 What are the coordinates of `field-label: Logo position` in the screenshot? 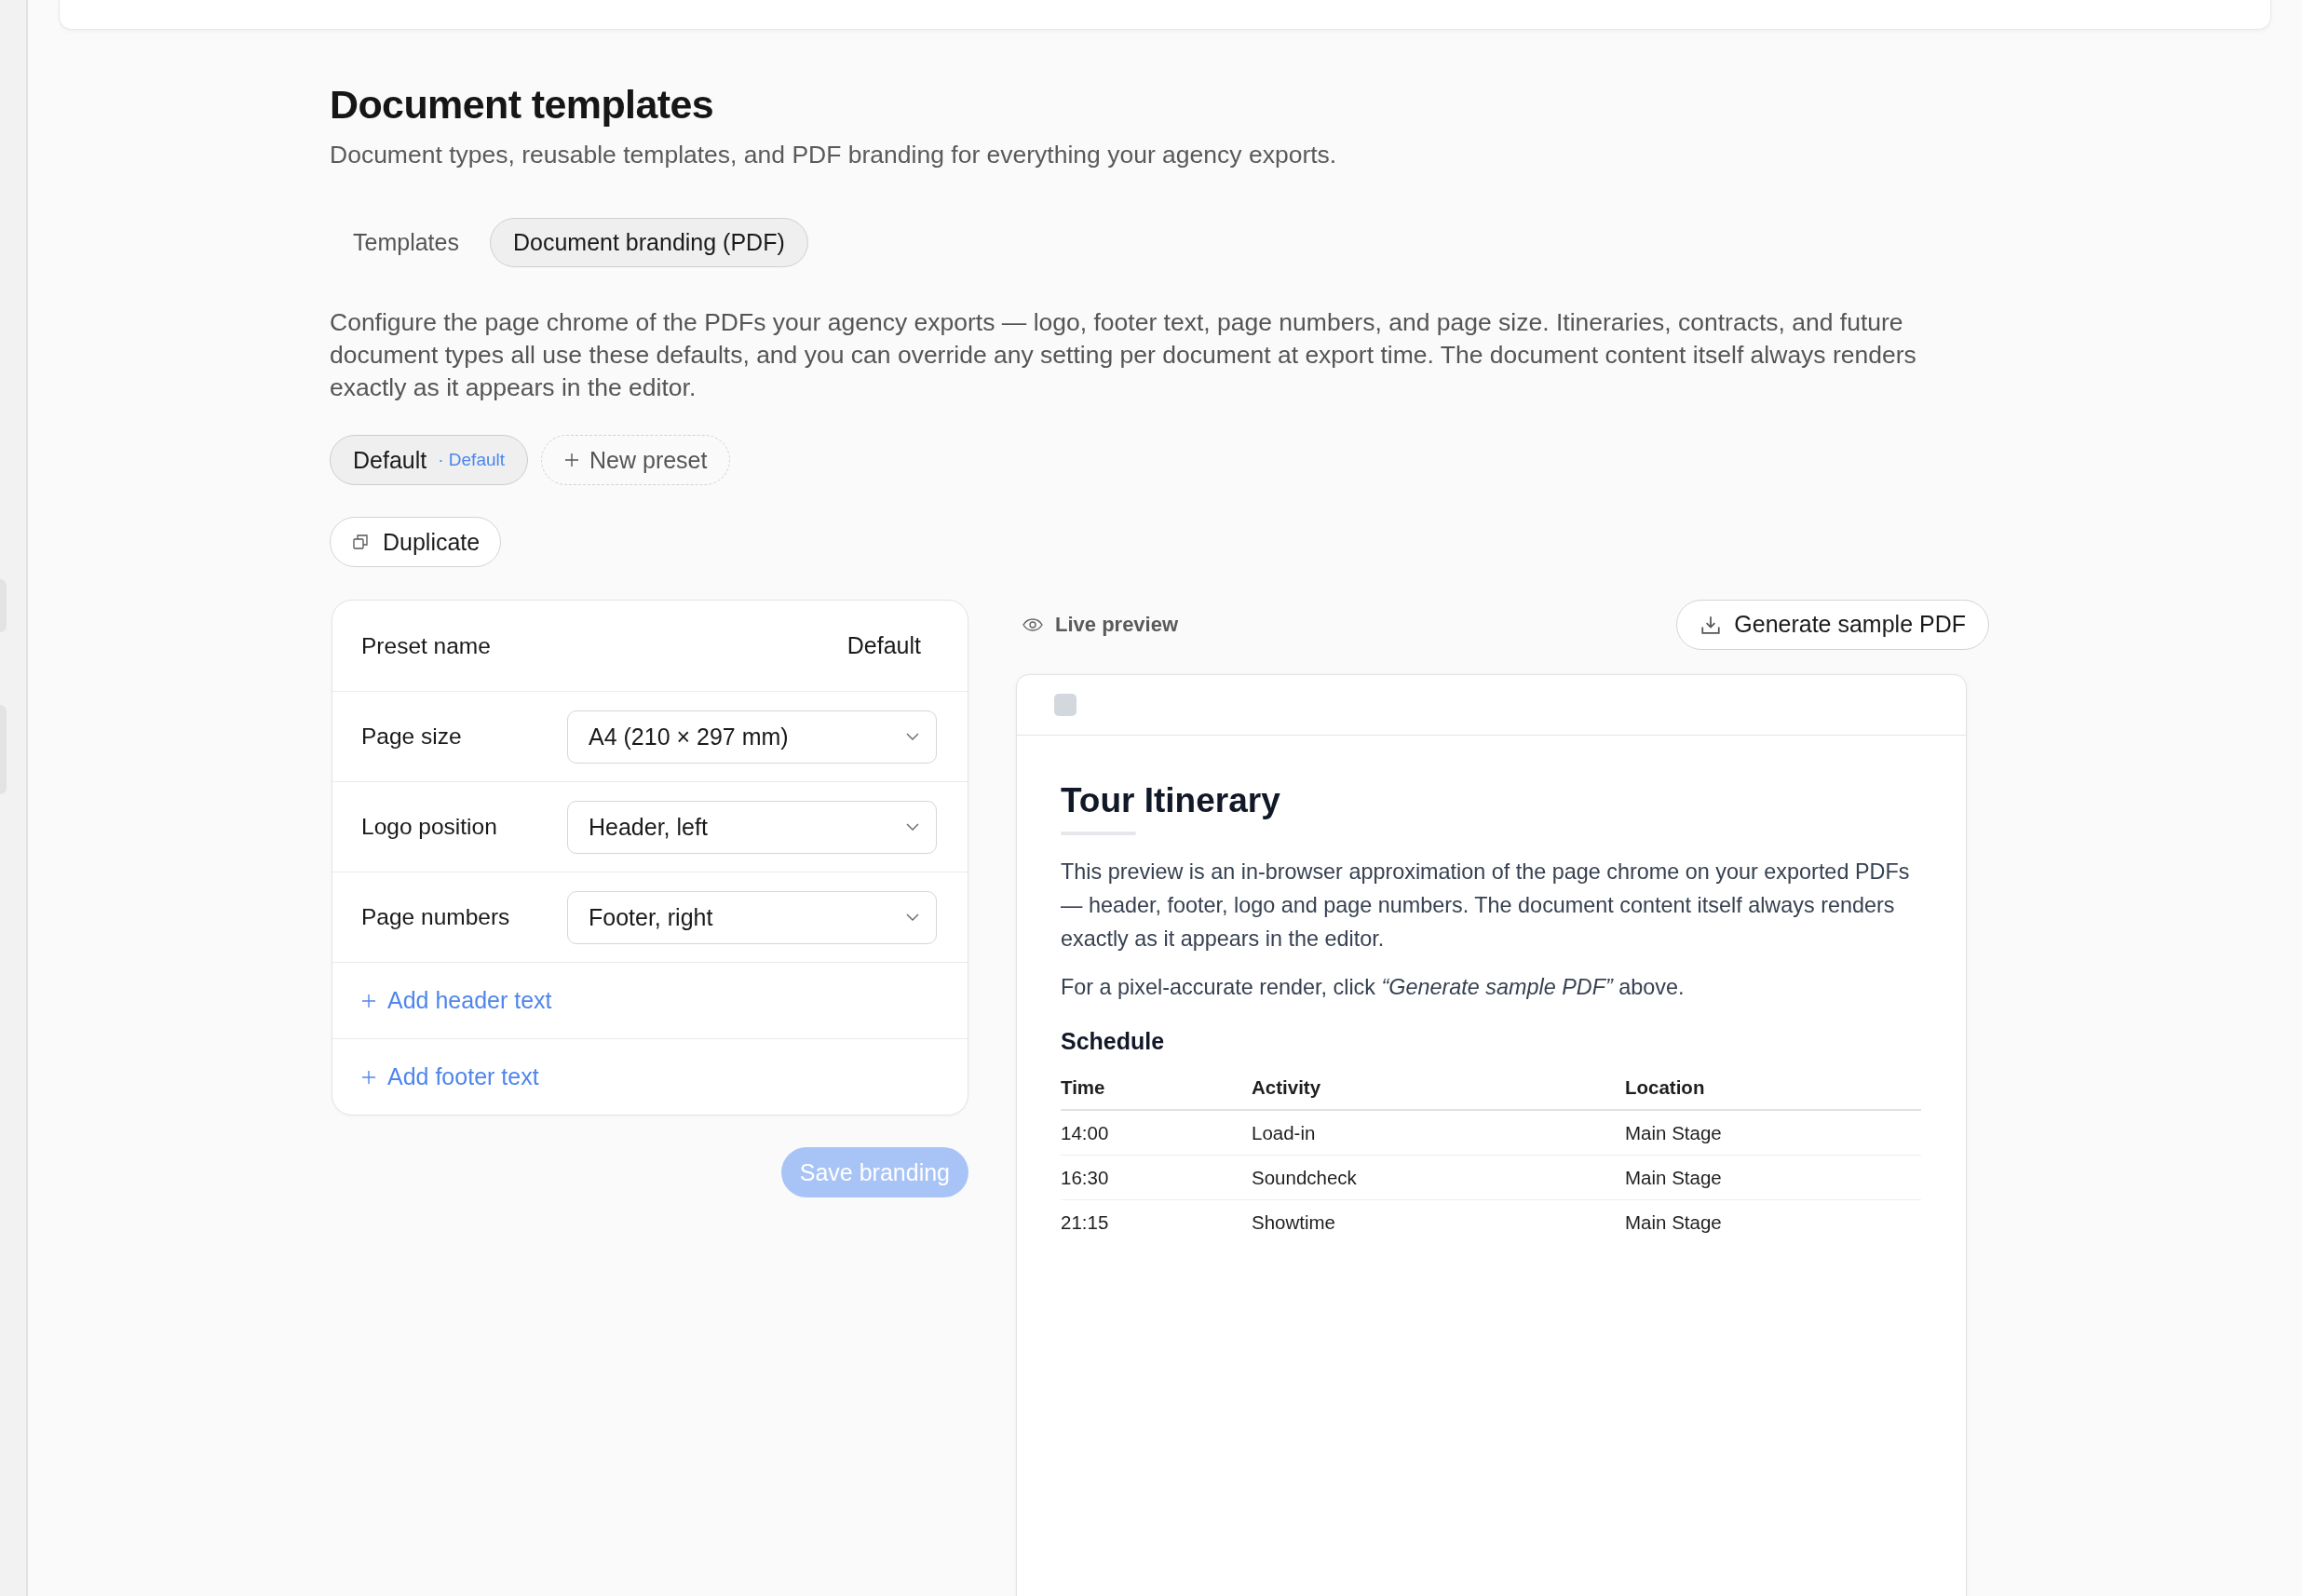 It's located at (429, 827).